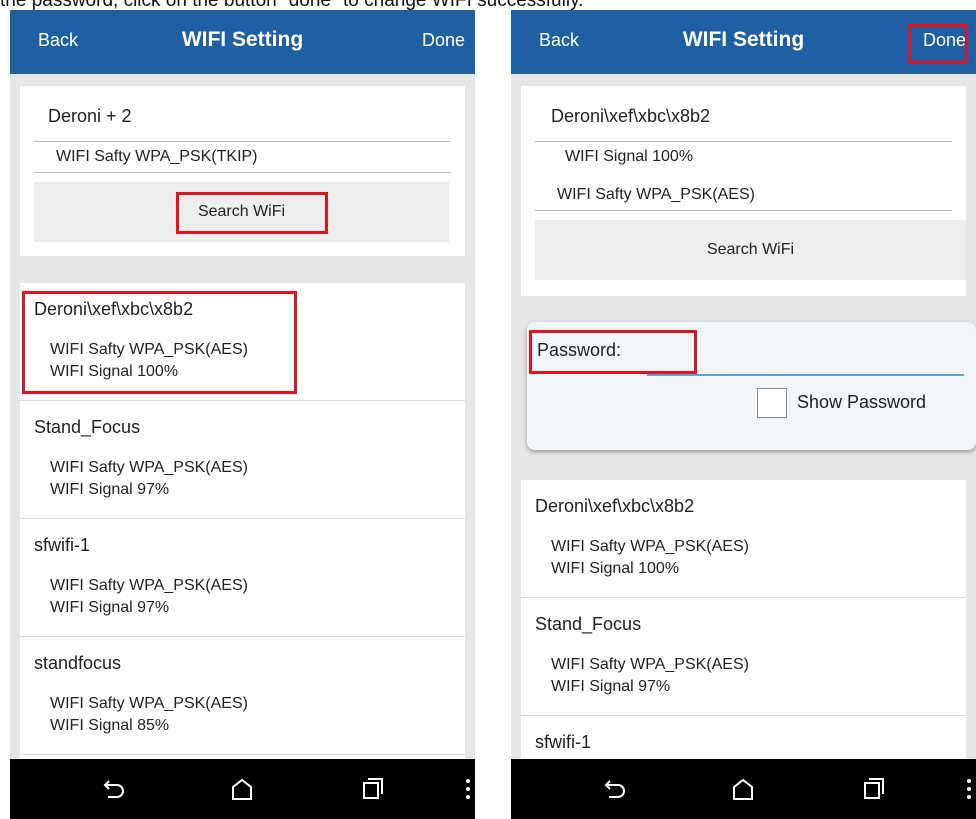  Describe the element at coordinates (615, 506) in the screenshot. I see `network-name: Deroni\xef\xbc\x8b2` at that location.